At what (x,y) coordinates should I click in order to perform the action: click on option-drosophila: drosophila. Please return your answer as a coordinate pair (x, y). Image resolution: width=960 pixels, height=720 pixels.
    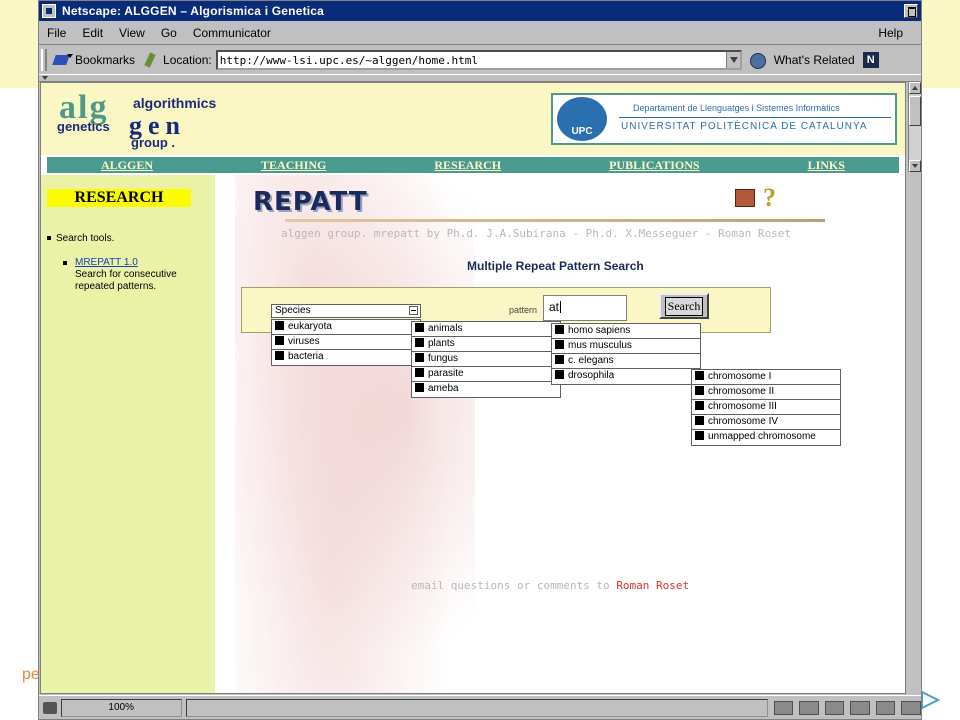
    Looking at the image, I should click on (626, 376).